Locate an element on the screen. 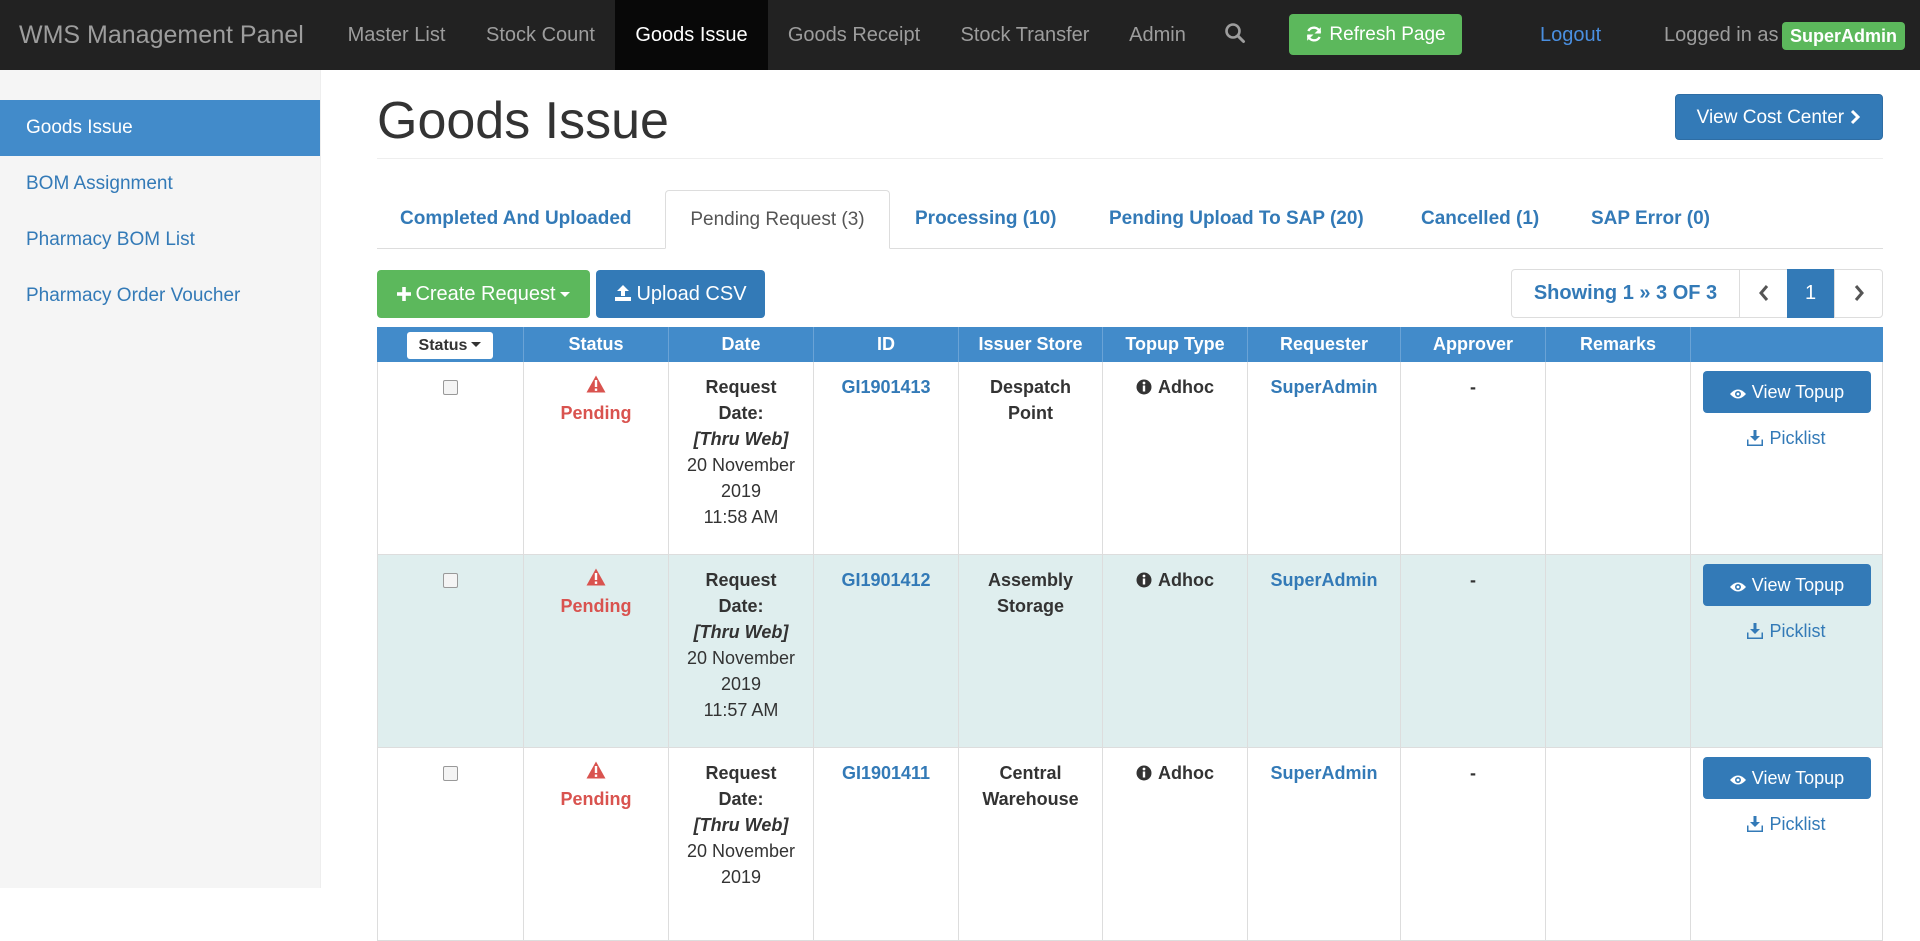 Image resolution: width=1920 pixels, height=941 pixels. column-id: ID is located at coordinates (885, 344).